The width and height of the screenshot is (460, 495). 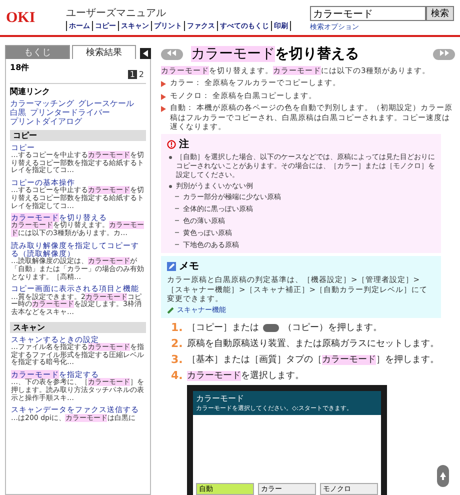 I want to click on result-count: 18件, so click(x=20, y=68).